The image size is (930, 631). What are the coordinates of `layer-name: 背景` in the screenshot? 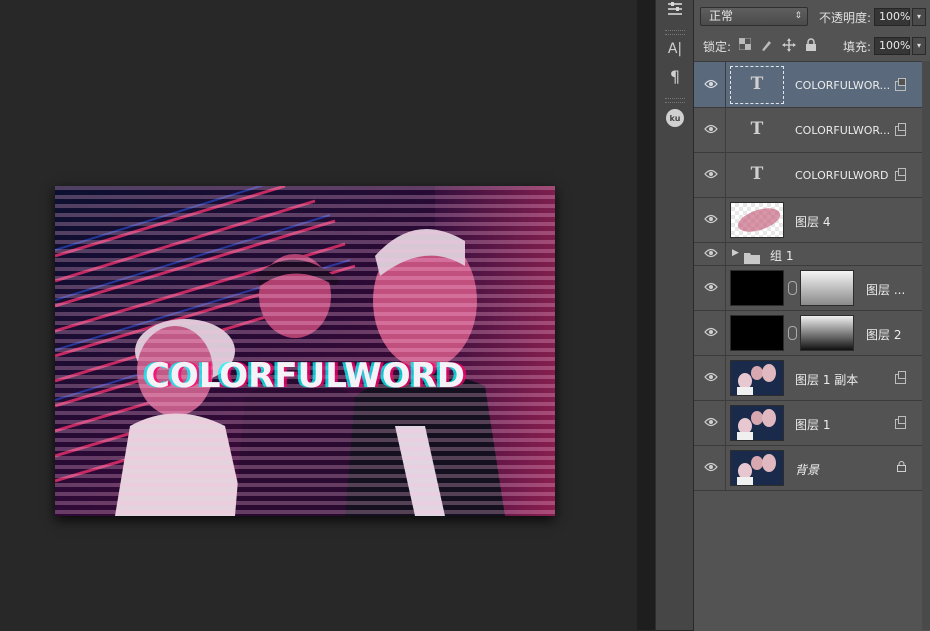 It's located at (807, 470).